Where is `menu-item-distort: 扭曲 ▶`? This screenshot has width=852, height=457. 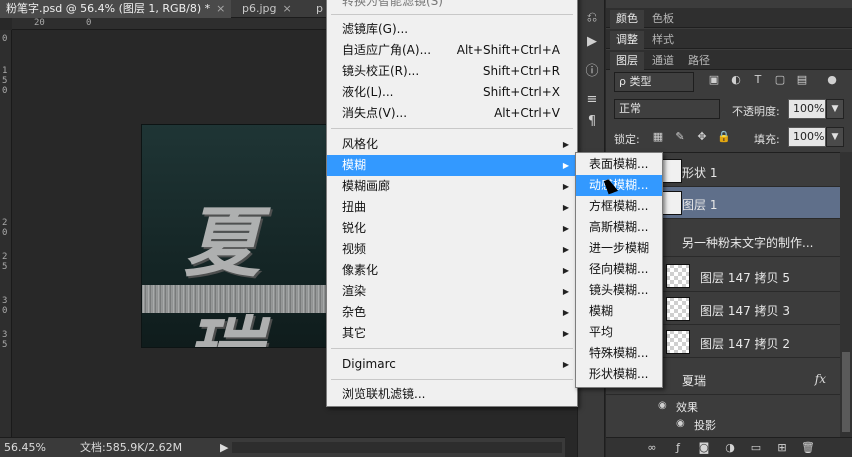 menu-item-distort: 扭曲 ▶ is located at coordinates (452, 207).